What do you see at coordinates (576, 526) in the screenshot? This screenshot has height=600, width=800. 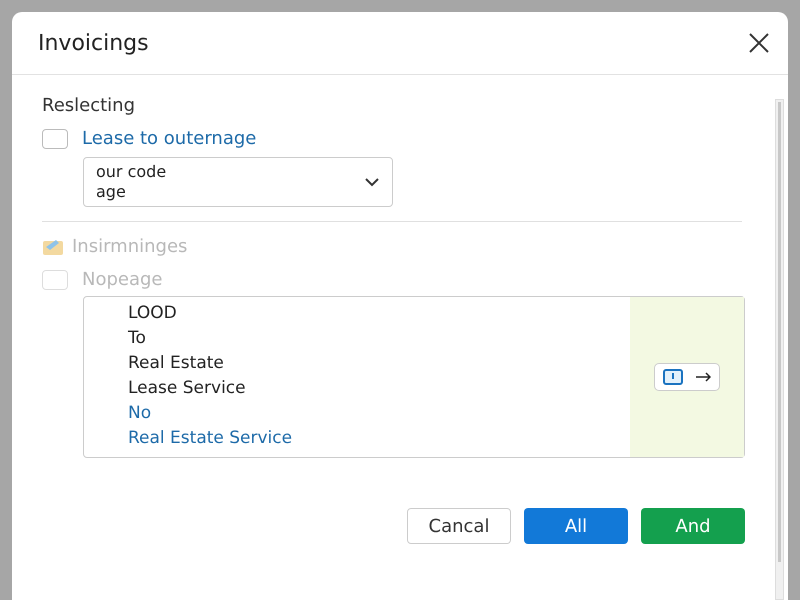 I see `dialog-button: All` at bounding box center [576, 526].